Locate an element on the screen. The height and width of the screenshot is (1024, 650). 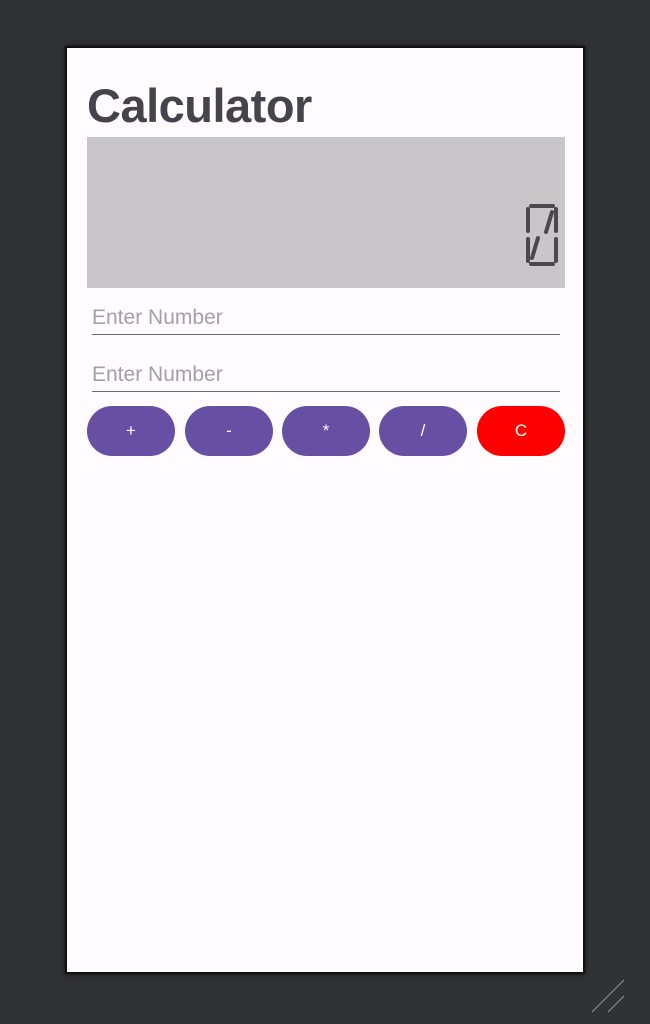
second-number-input is located at coordinates (326, 375).